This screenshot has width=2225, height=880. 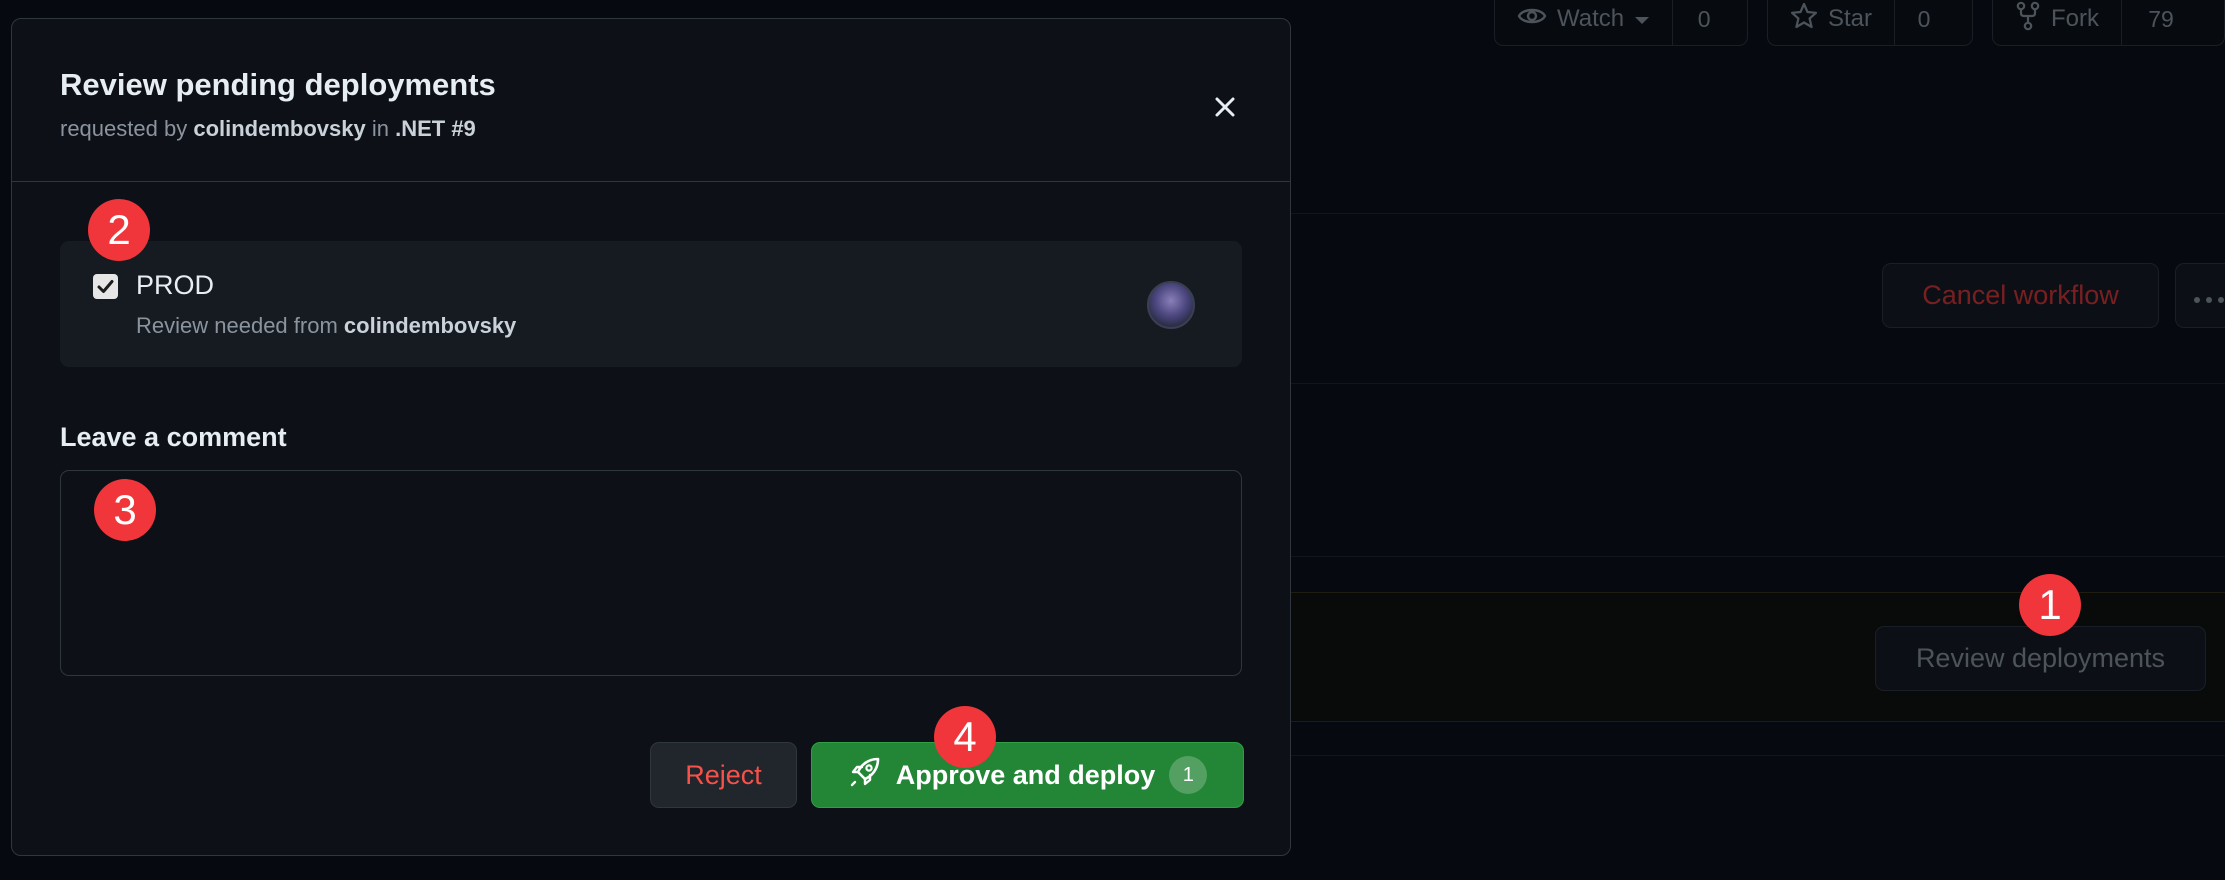 What do you see at coordinates (278, 84) in the screenshot?
I see `dialog-title: Review pending deployments` at bounding box center [278, 84].